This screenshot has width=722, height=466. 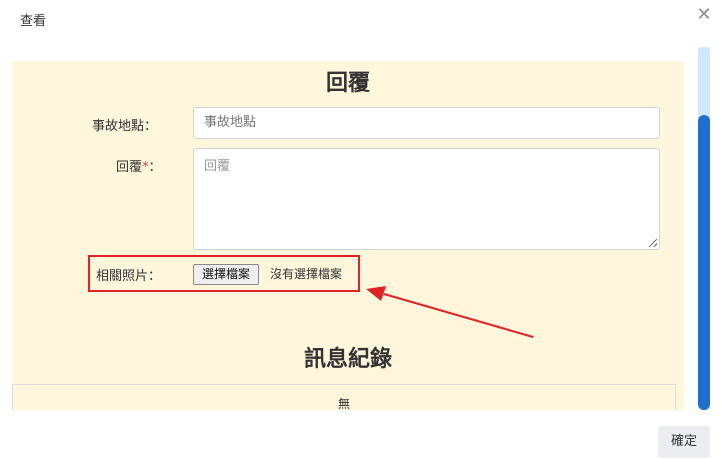 What do you see at coordinates (155, 167) in the screenshot?
I see `reply-label-suffix: ：` at bounding box center [155, 167].